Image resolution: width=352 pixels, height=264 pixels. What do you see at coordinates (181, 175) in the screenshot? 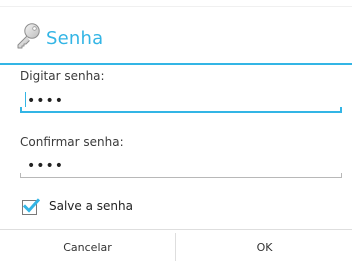
I see `confirm-password-underline` at bounding box center [181, 175].